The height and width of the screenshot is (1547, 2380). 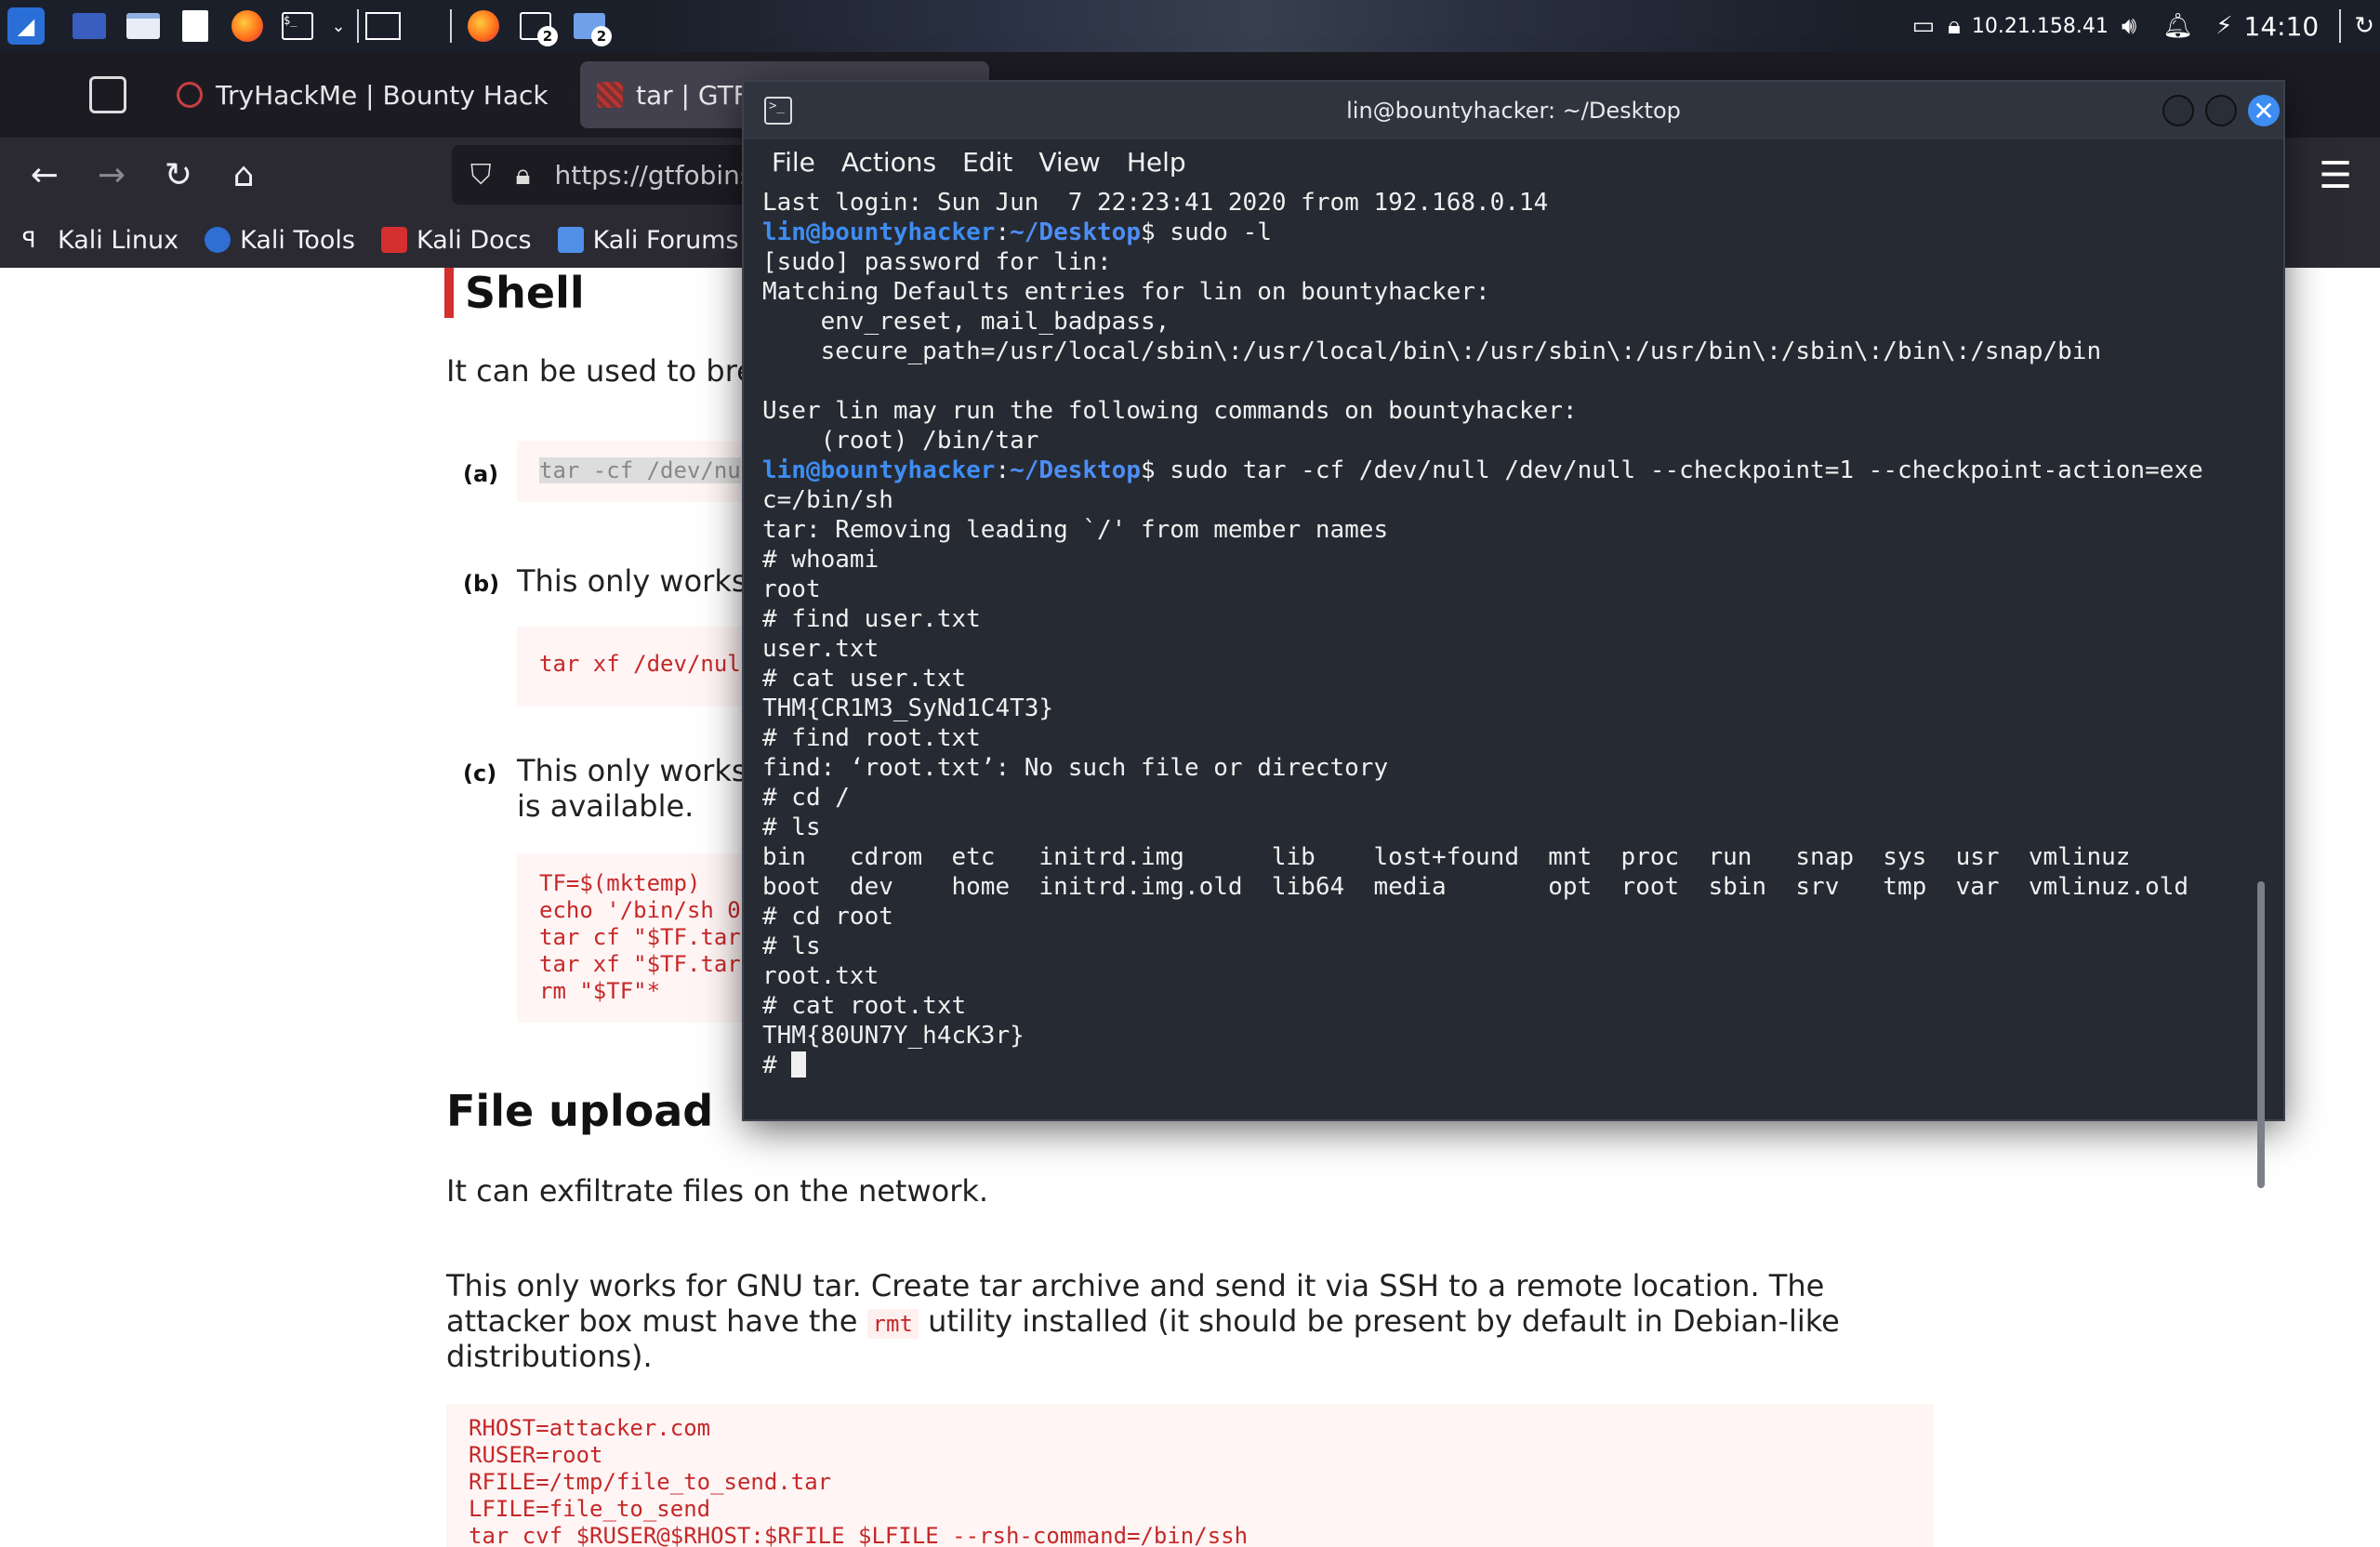 I want to click on terminal-line: # cd root, so click(x=827, y=917).